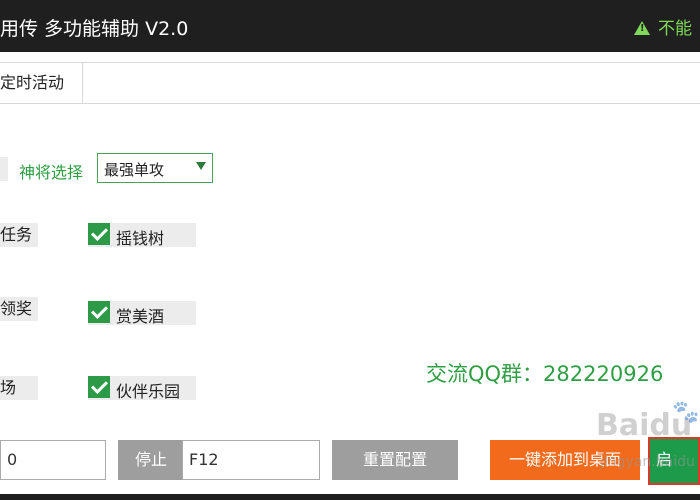 Image resolution: width=700 pixels, height=500 pixels. Describe the element at coordinates (16, 234) in the screenshot. I see `partial-checkbox-label: 任务` at that location.